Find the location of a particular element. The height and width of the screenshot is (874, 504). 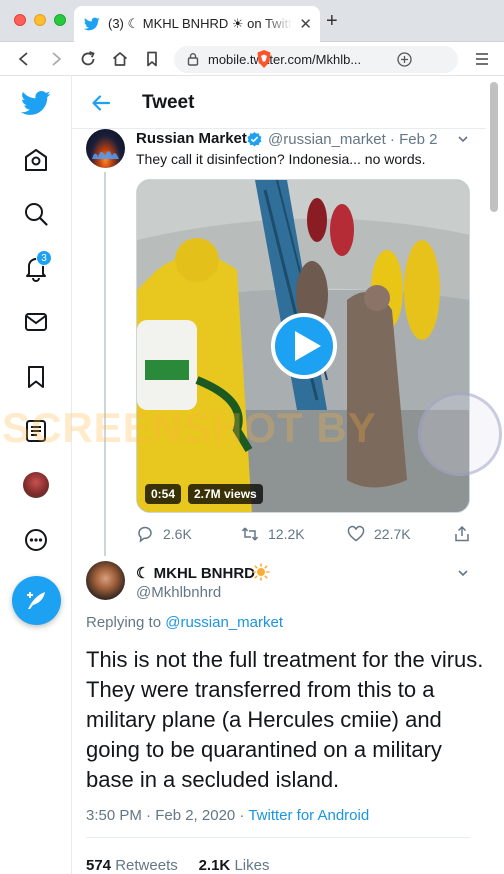

replying-to-label: Replying to @russian_market is located at coordinates (184, 622).